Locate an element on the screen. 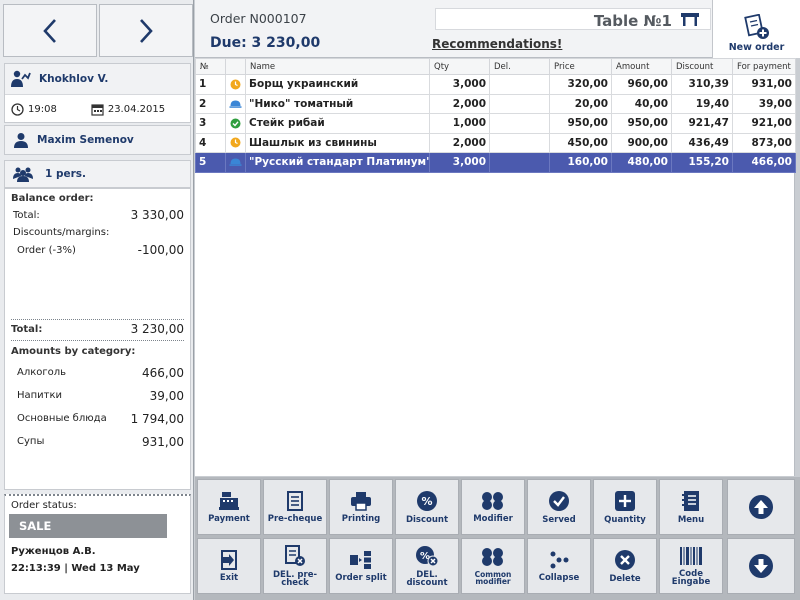  discount-label: Discount is located at coordinates (427, 519).